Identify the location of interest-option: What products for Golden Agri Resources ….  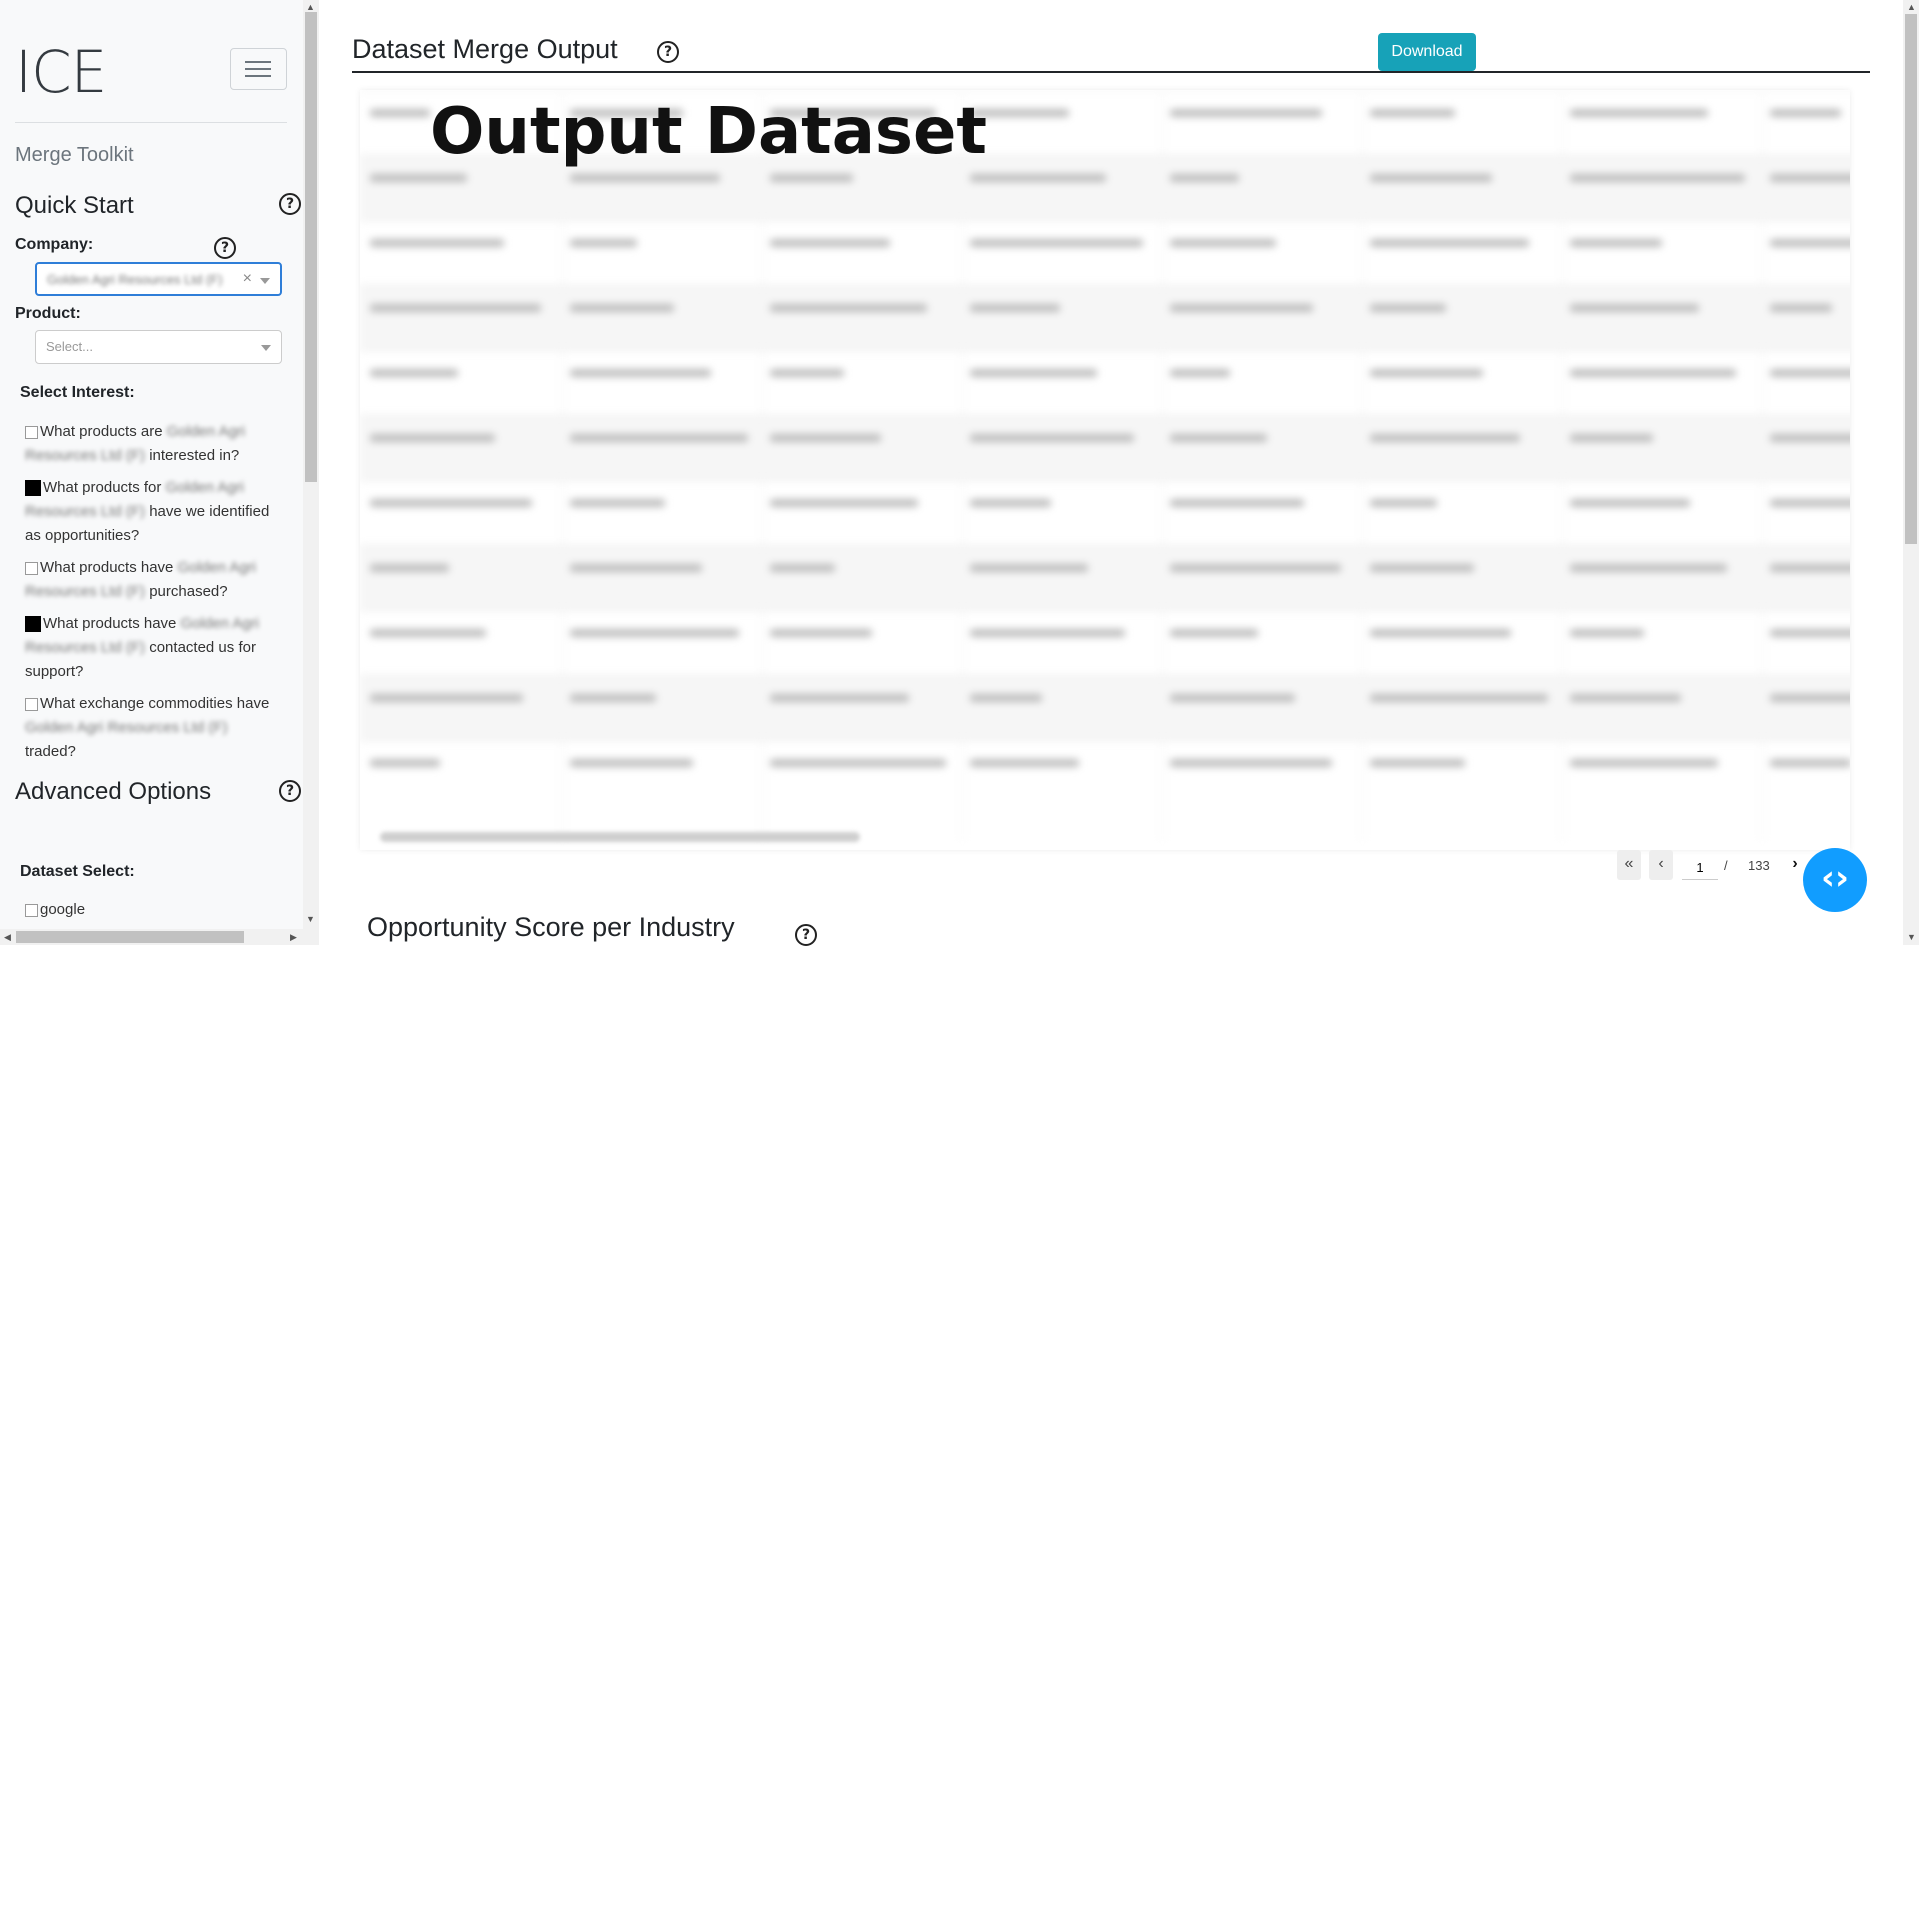
(152, 512).